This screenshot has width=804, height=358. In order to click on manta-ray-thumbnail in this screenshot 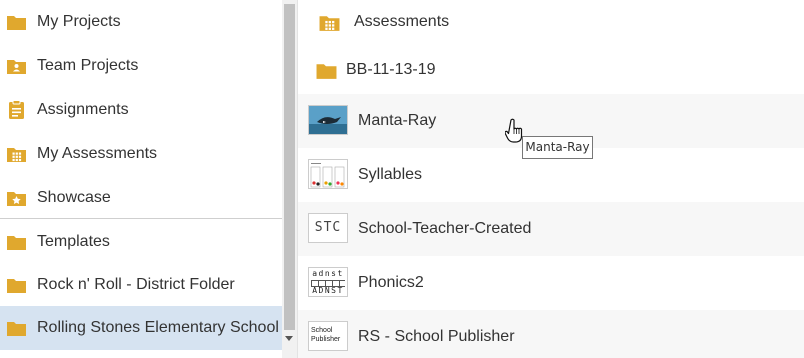, I will do `click(328, 120)`.